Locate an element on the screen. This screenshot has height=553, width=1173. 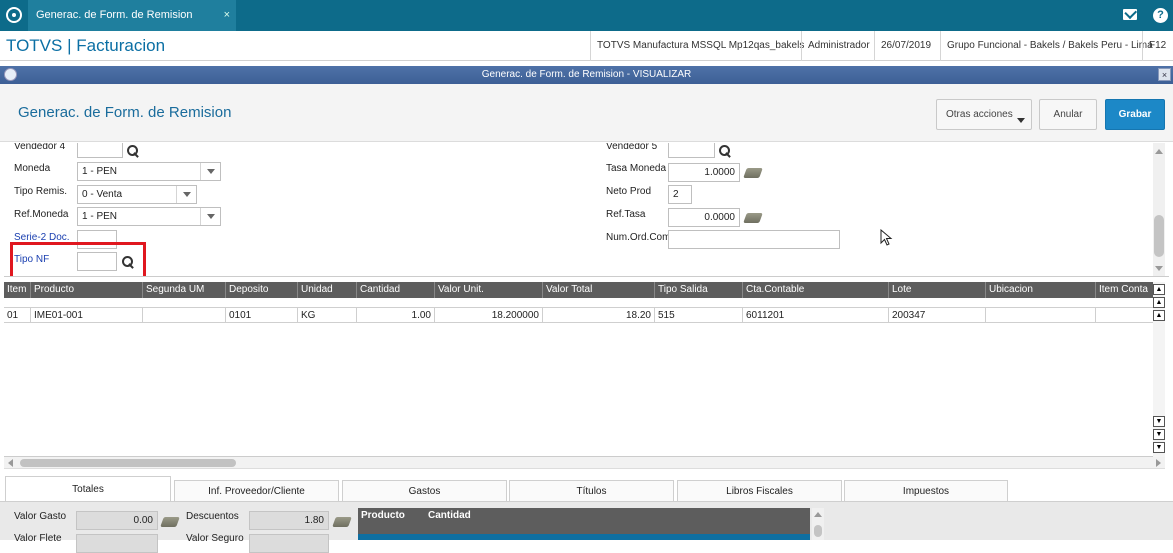
tipo-remis-value: 0 - Venta is located at coordinates (102, 194).